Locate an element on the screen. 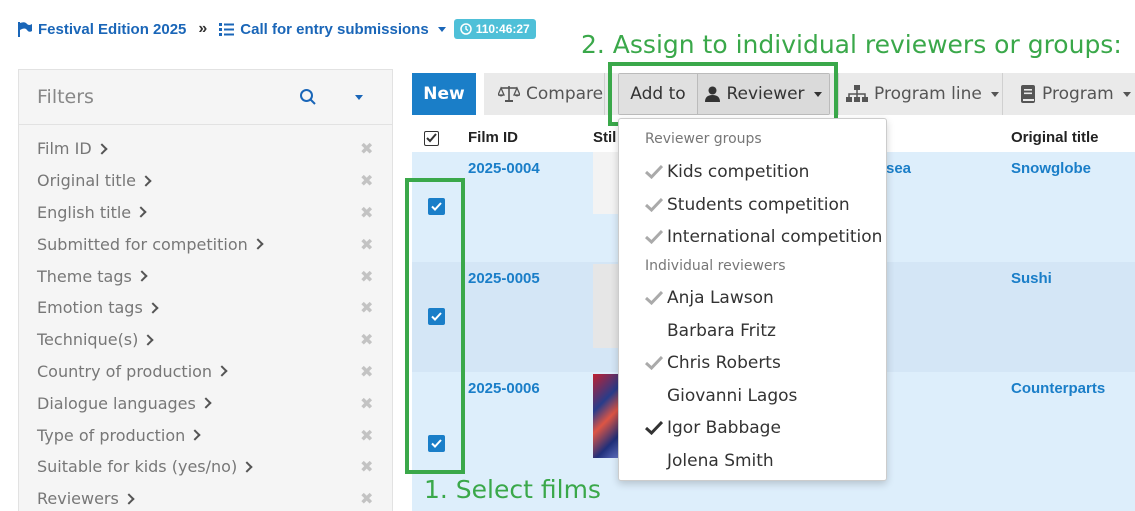 This screenshot has height=511, width=1135. film-id-link: 2025-0004 is located at coordinates (504, 168).